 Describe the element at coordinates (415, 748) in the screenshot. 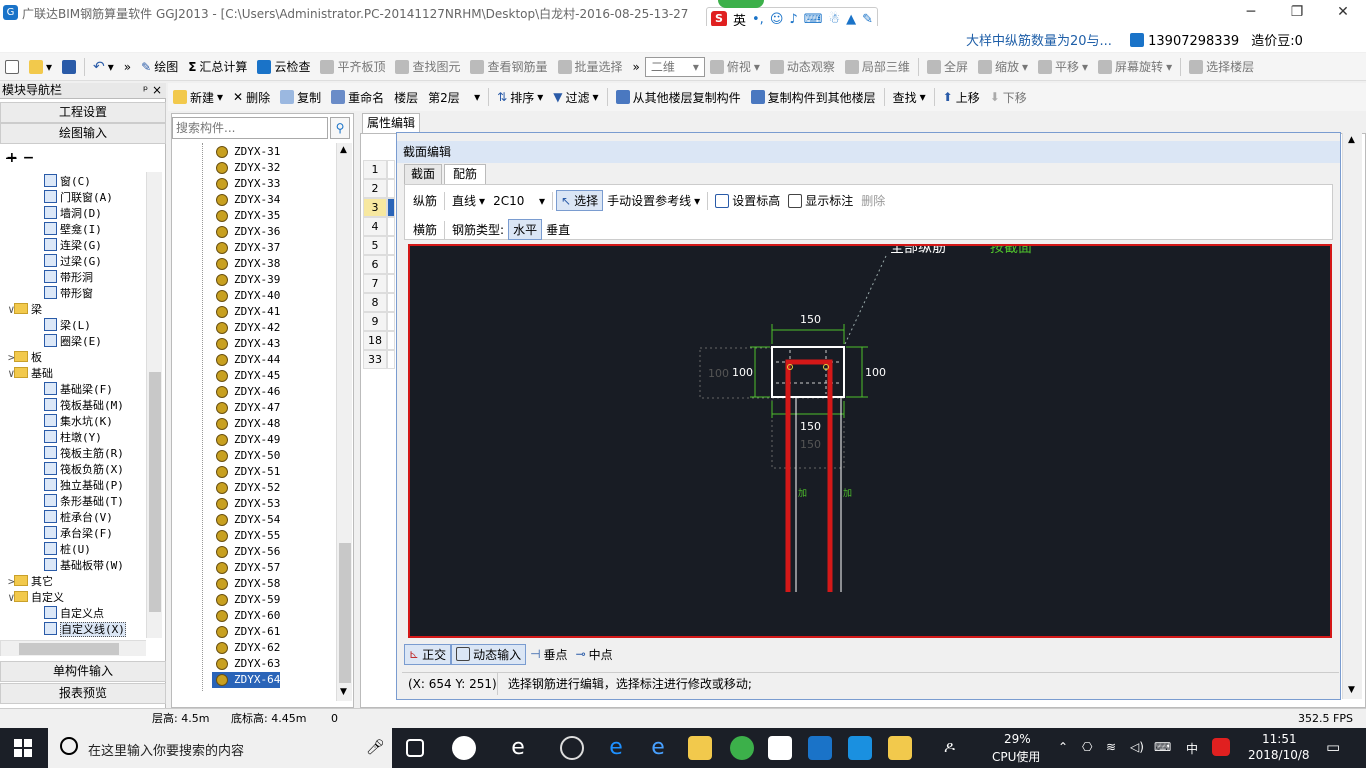

I see `task-view-icon` at that location.